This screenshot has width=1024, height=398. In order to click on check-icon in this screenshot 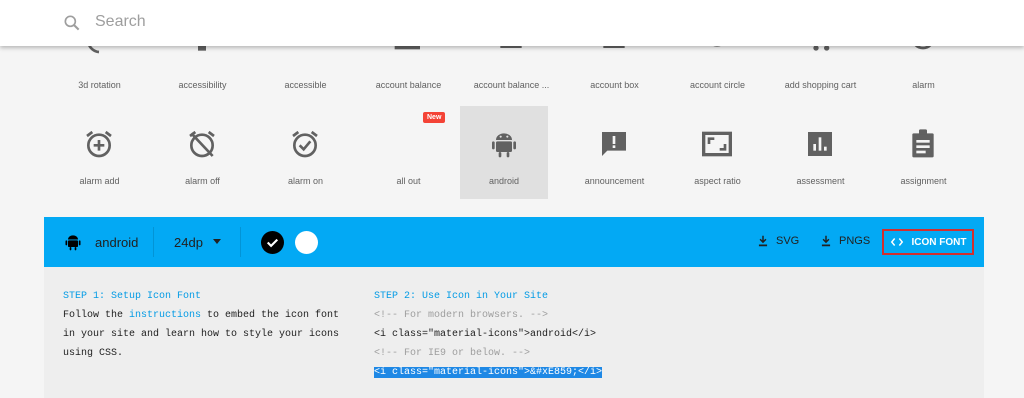, I will do `click(272, 243)`.